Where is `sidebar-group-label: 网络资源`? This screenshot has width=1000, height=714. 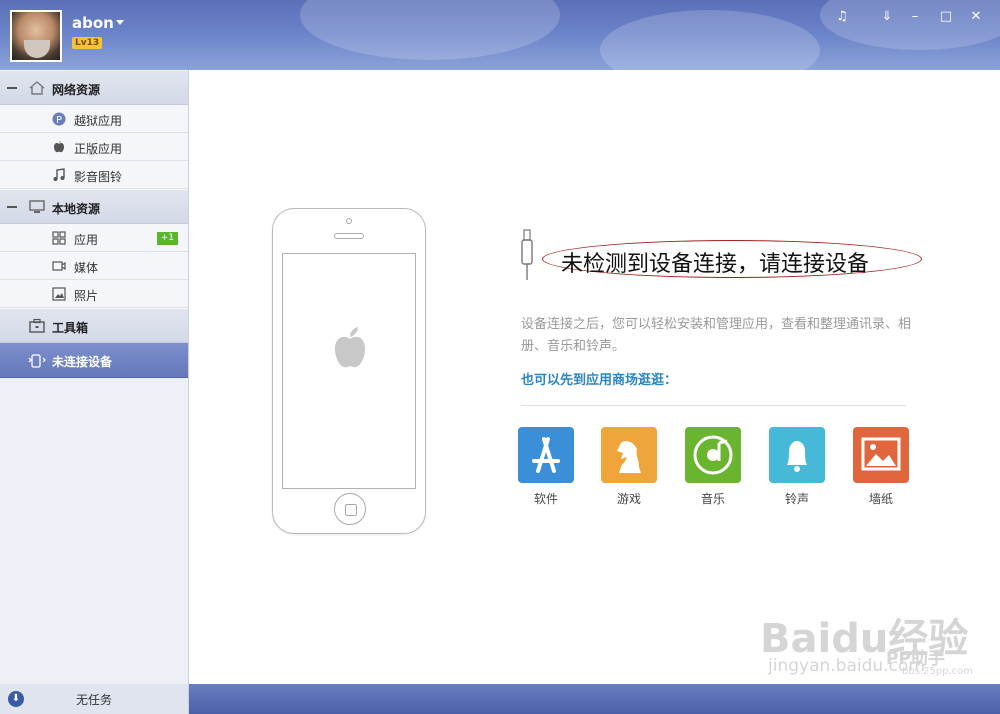
sidebar-group-label: 网络资源 is located at coordinates (76, 90).